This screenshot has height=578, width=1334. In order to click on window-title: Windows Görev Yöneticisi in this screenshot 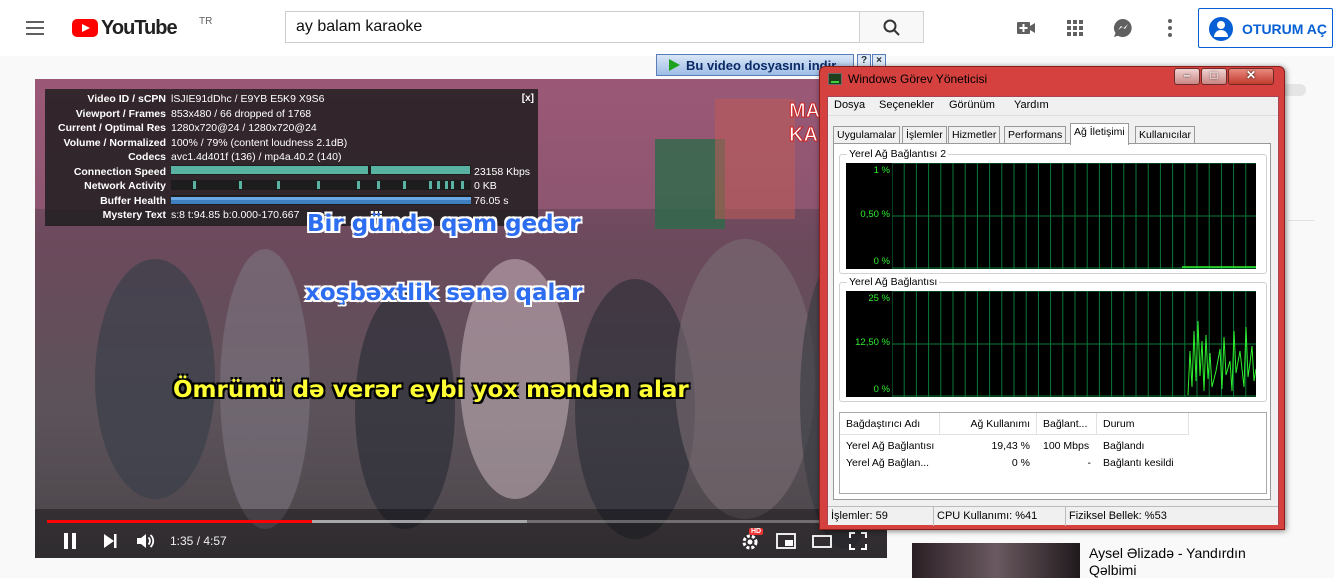, I will do `click(918, 79)`.